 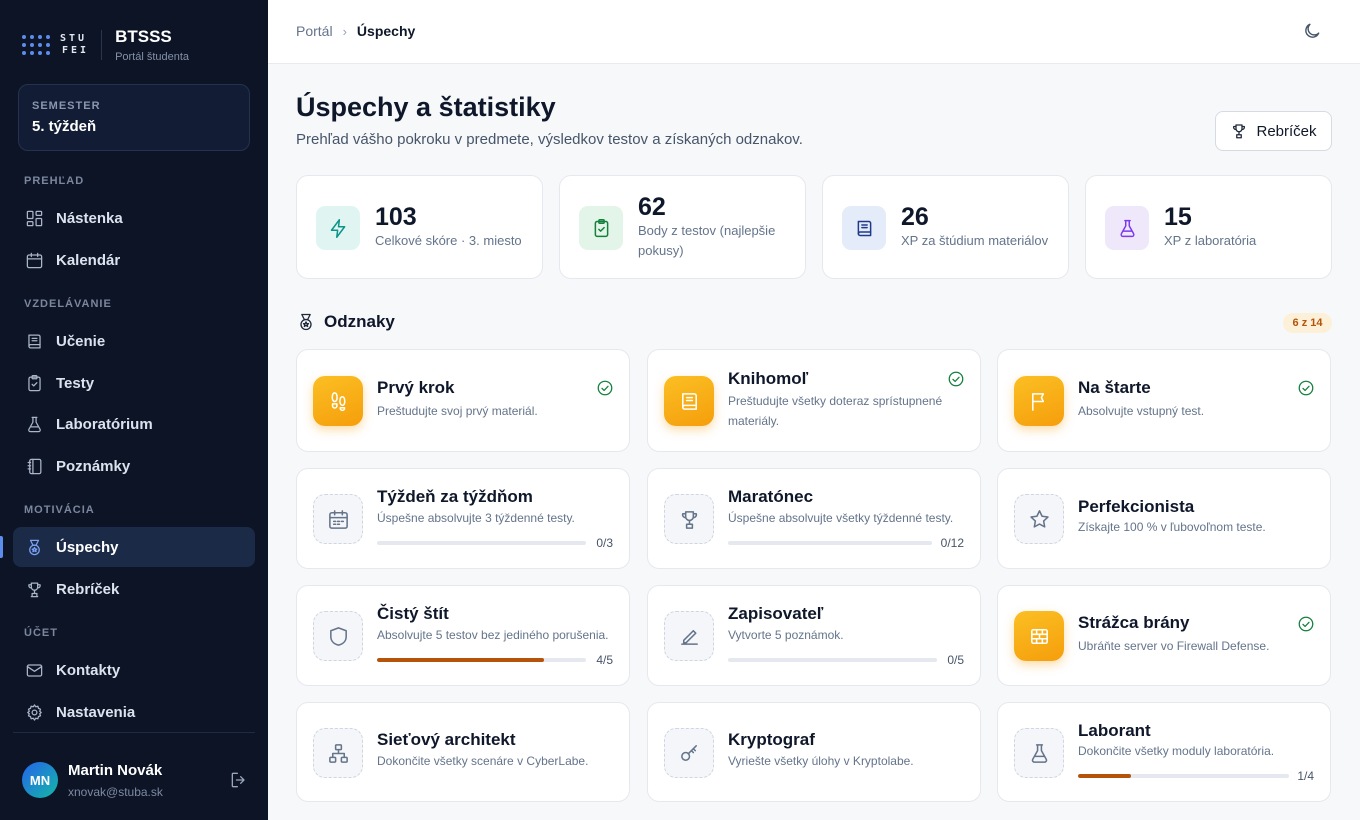 I want to click on active-indicator, so click(x=1, y=547).